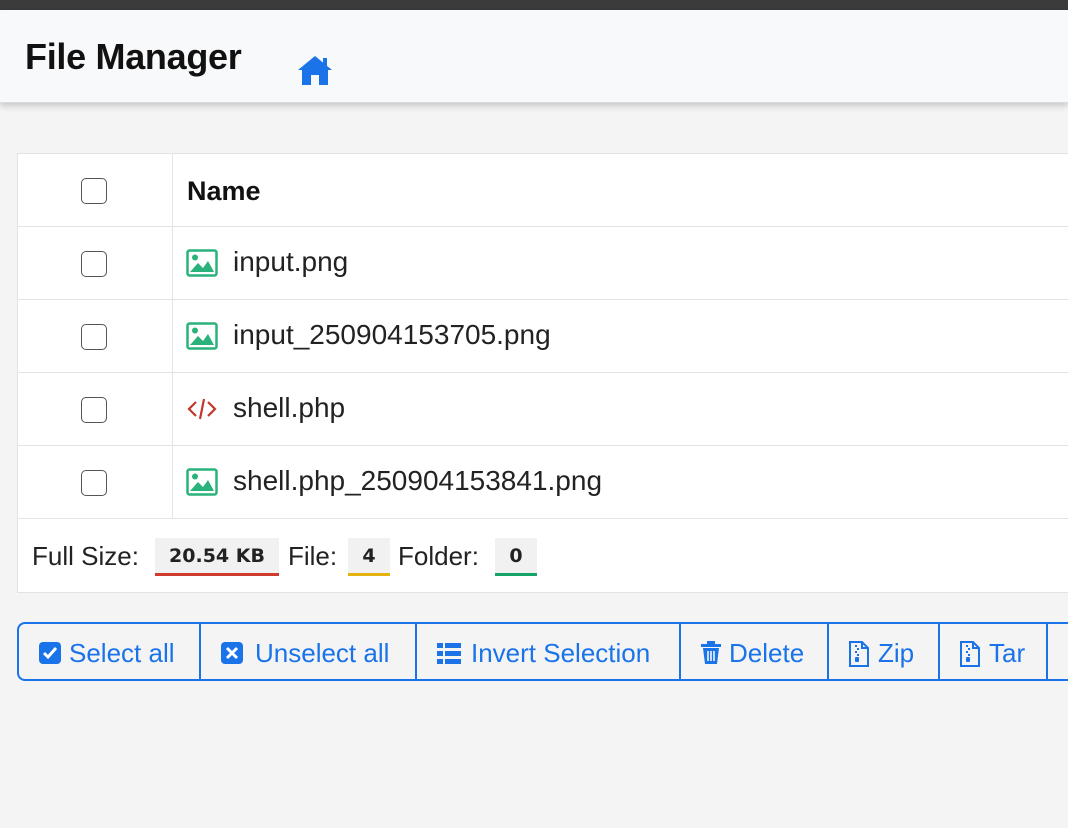 The image size is (1068, 828). What do you see at coordinates (94, 191) in the screenshot?
I see `select-all-checkbox` at bounding box center [94, 191].